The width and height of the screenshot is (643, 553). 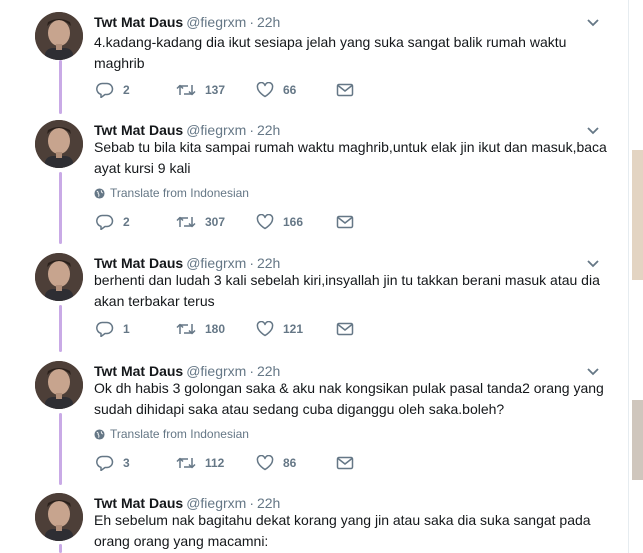 What do you see at coordinates (200, 463) in the screenshot?
I see `retweet-button: 112` at bounding box center [200, 463].